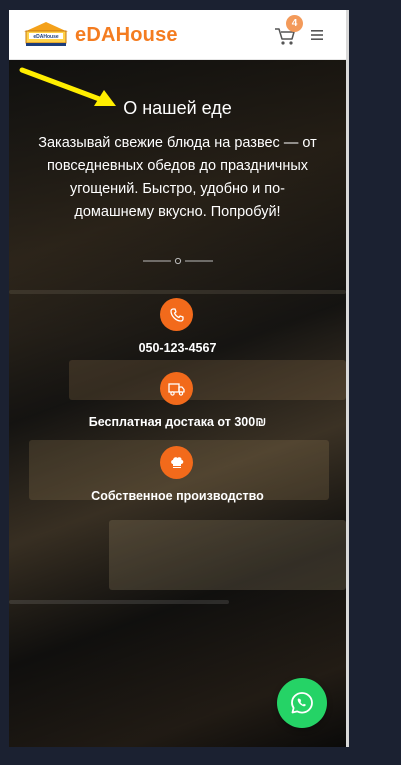  I want to click on feature-delivery-label: Бесплатная достака от 300₪, so click(177, 422).